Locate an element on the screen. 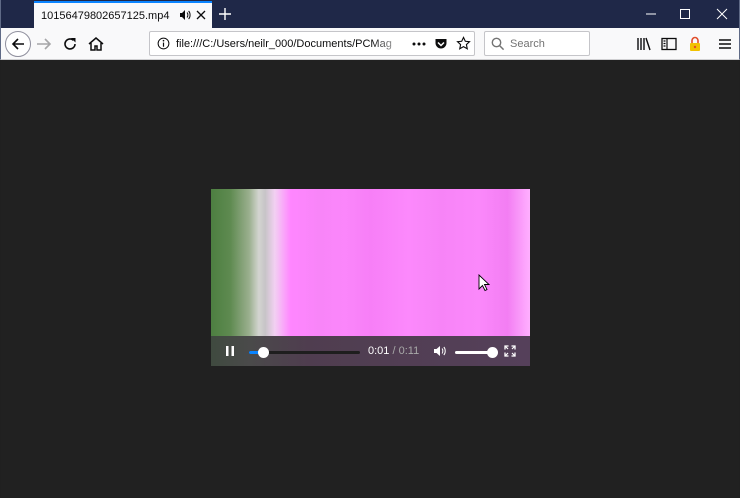 This screenshot has width=740, height=498. maximize-icon is located at coordinates (685, 14).